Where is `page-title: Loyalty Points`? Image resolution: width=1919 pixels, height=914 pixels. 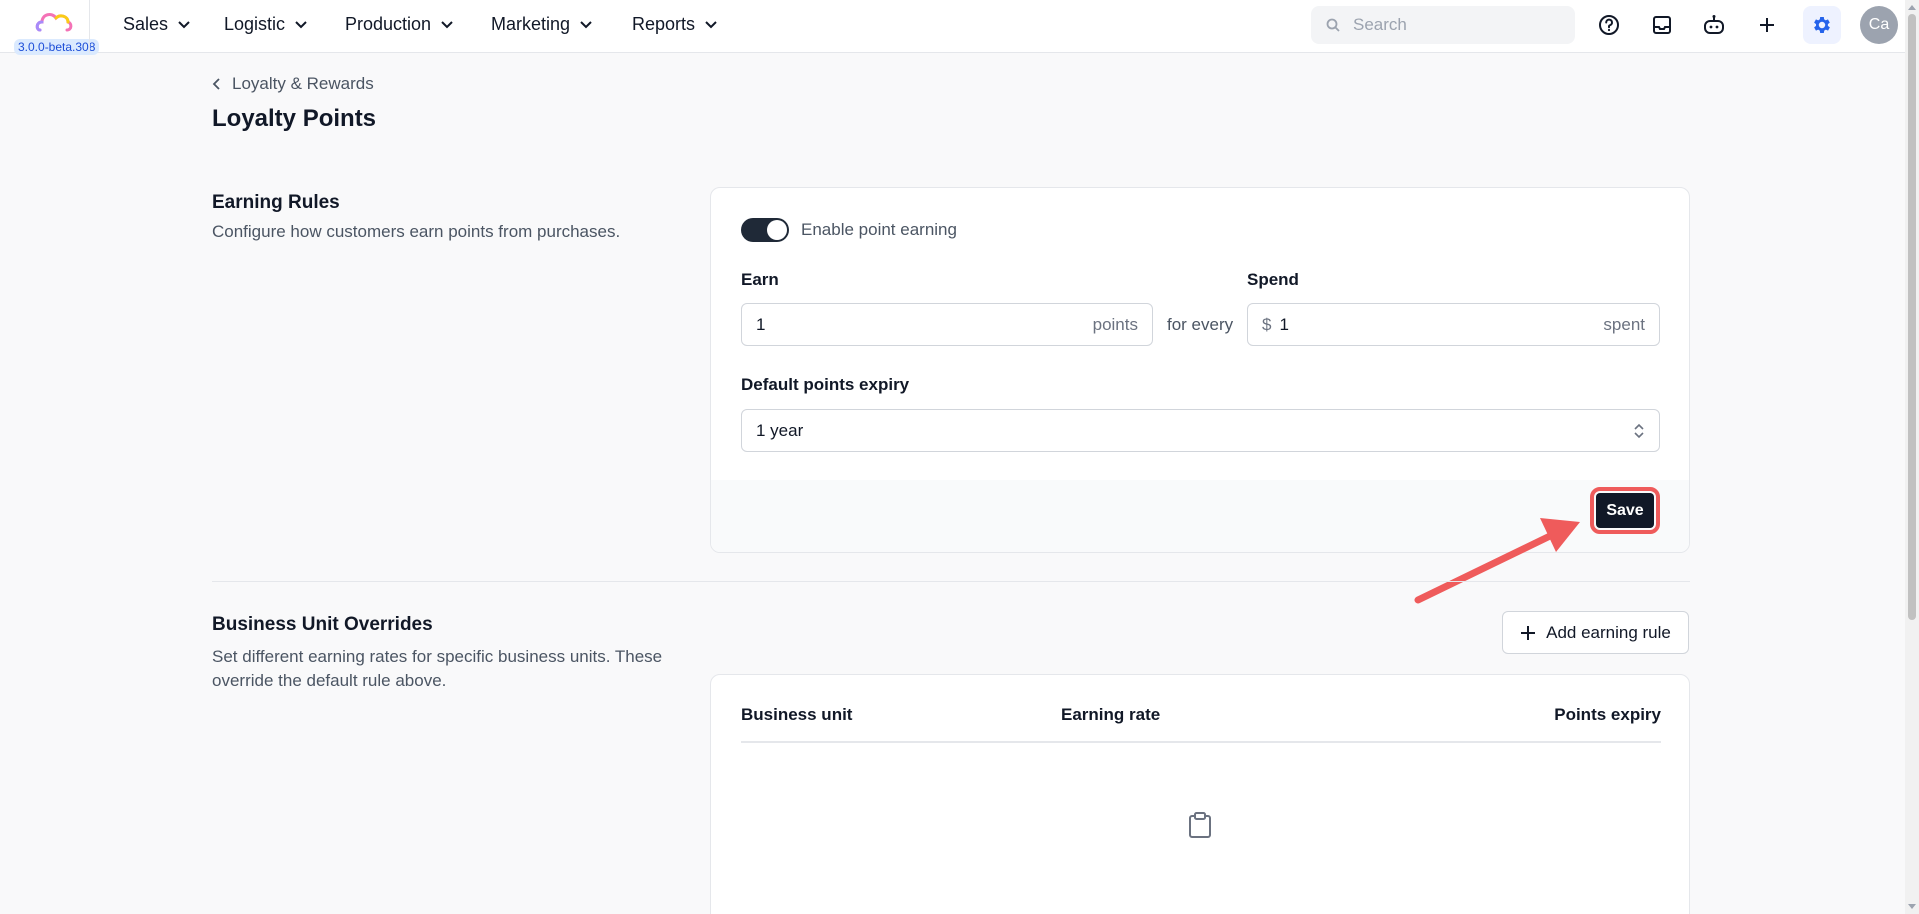
page-title: Loyalty Points is located at coordinates (294, 118).